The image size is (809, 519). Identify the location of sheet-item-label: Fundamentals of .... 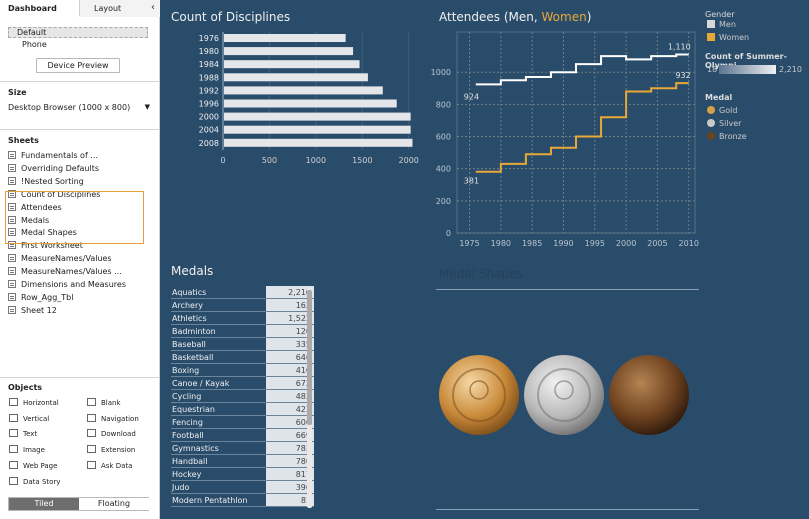
(59, 155).